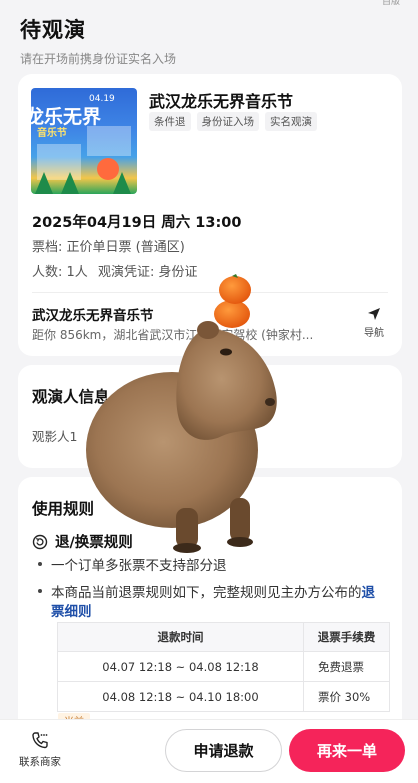  I want to click on ticket-count: 人数: 1人, so click(60, 272).